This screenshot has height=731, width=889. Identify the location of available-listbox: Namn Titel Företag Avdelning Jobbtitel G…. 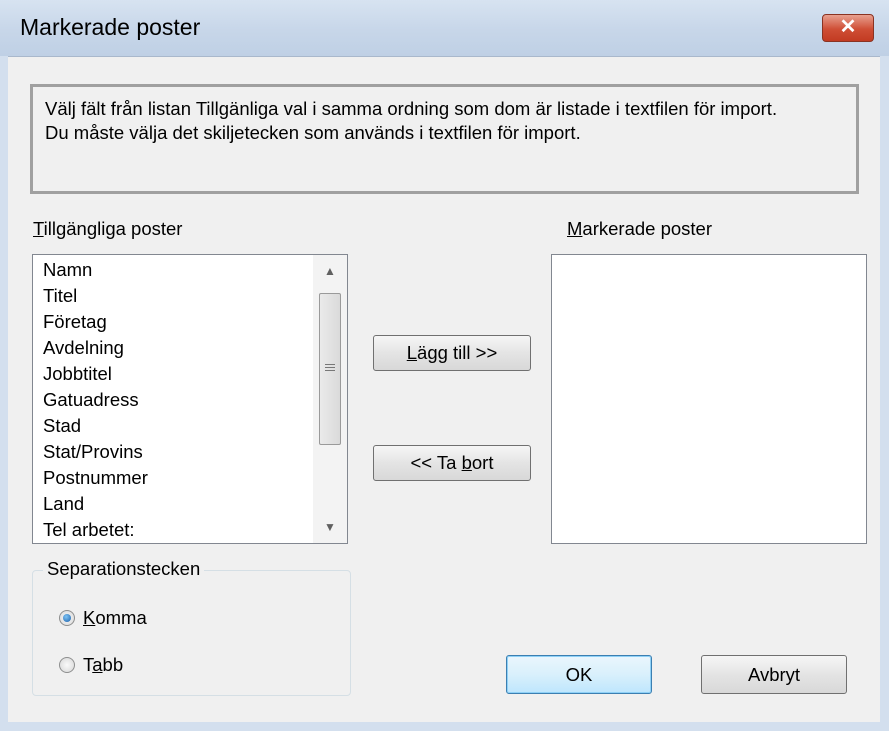
(190, 399).